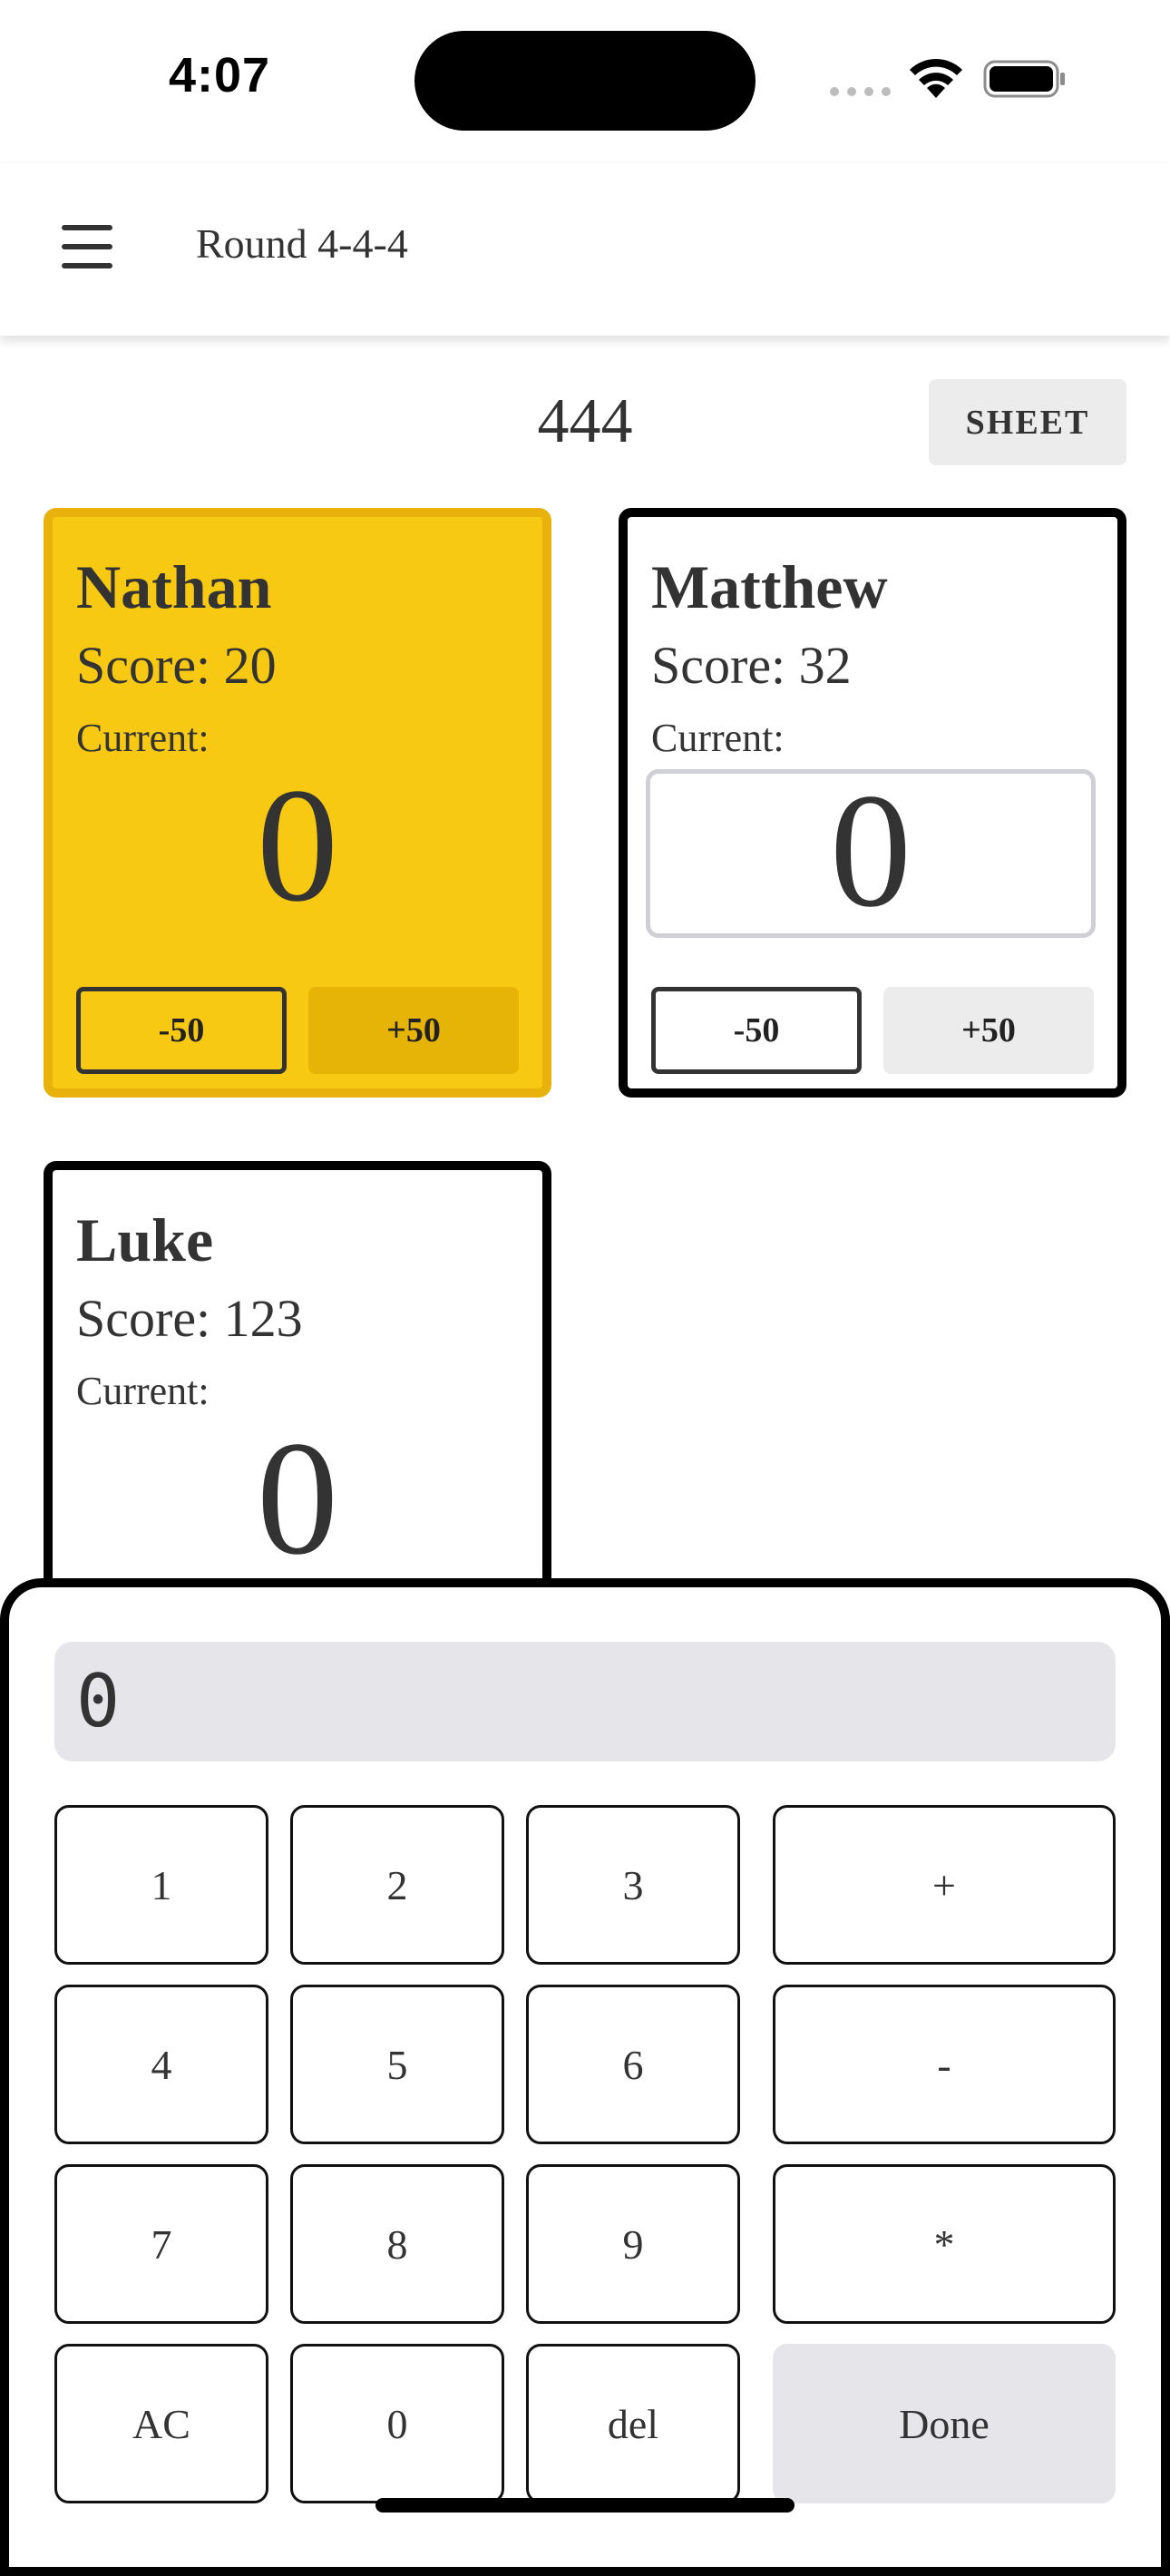  I want to click on player-card: Nathan Score: 20 Current: 0 -50 +50, so click(297, 803).